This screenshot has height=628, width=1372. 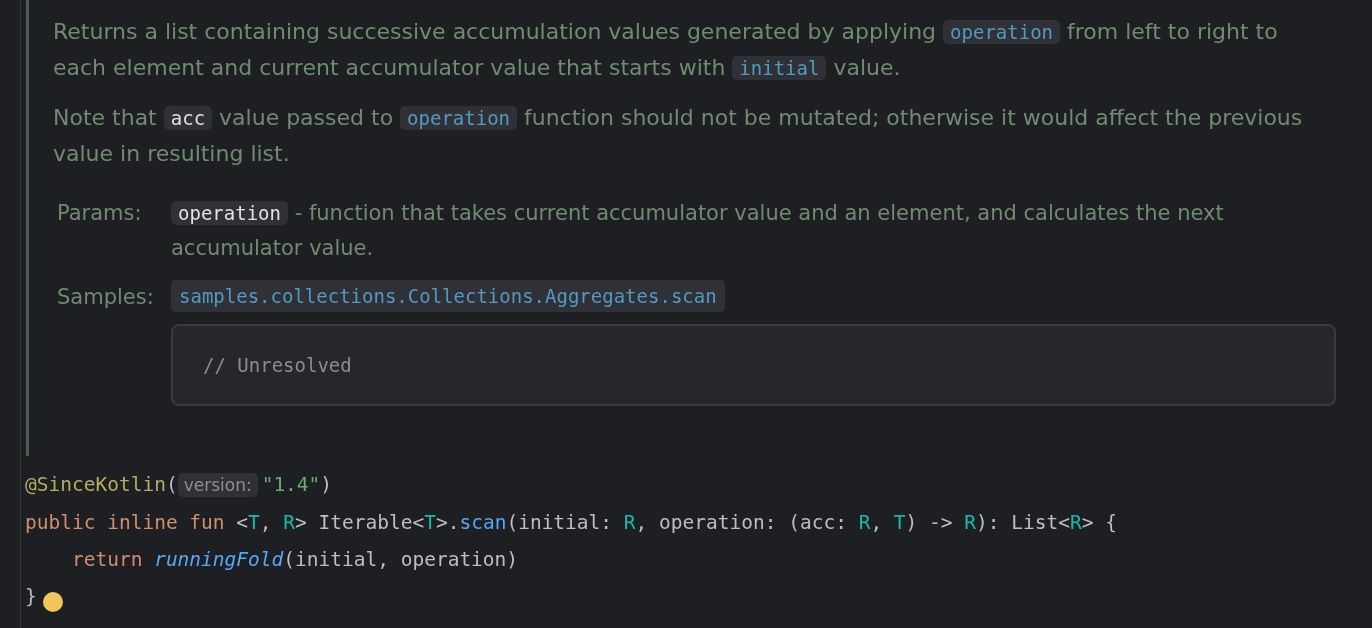 What do you see at coordinates (678, 136) in the screenshot?
I see `doc-paragraph: Note that acc value passed to operation function should not be mutated; otherwise it would affect the previous value in resulting list.` at bounding box center [678, 136].